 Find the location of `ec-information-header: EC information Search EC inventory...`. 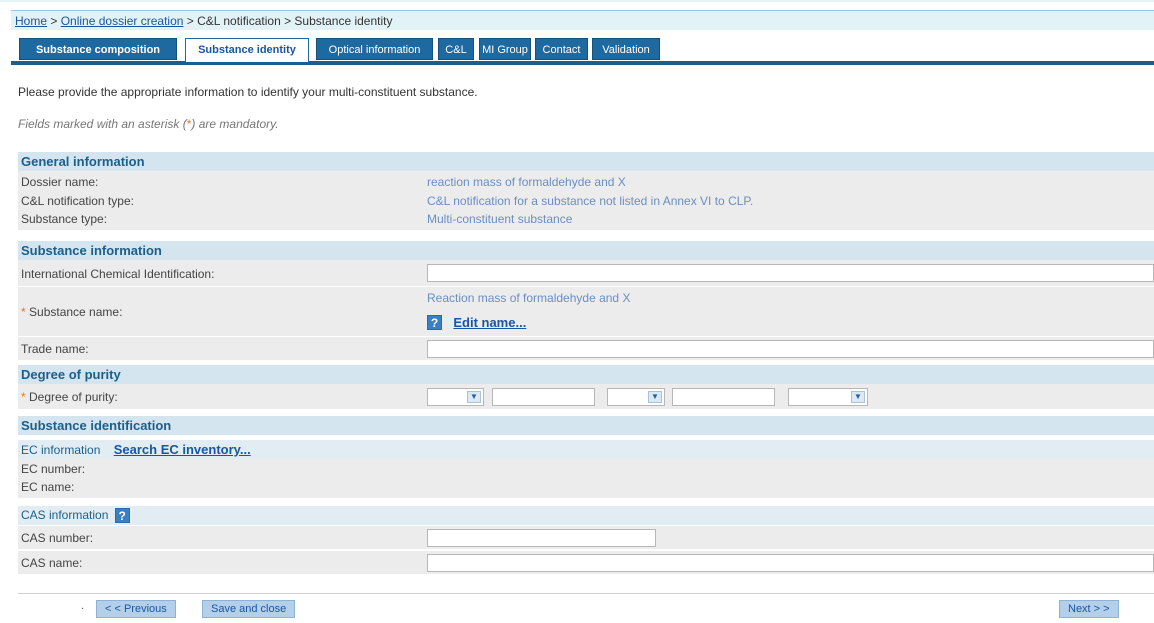

ec-information-header: EC information Search EC inventory... is located at coordinates (586, 449).